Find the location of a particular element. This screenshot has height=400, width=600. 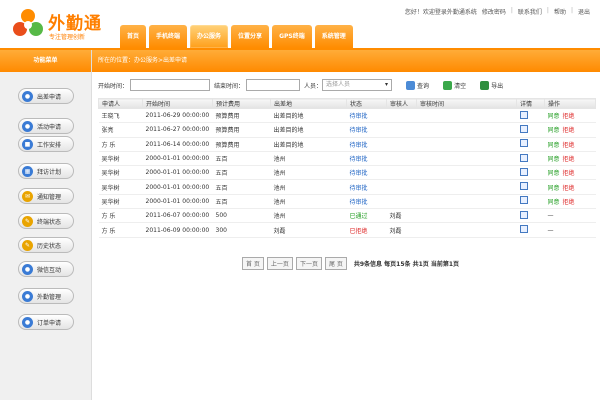

end-time-input is located at coordinates (273, 85).